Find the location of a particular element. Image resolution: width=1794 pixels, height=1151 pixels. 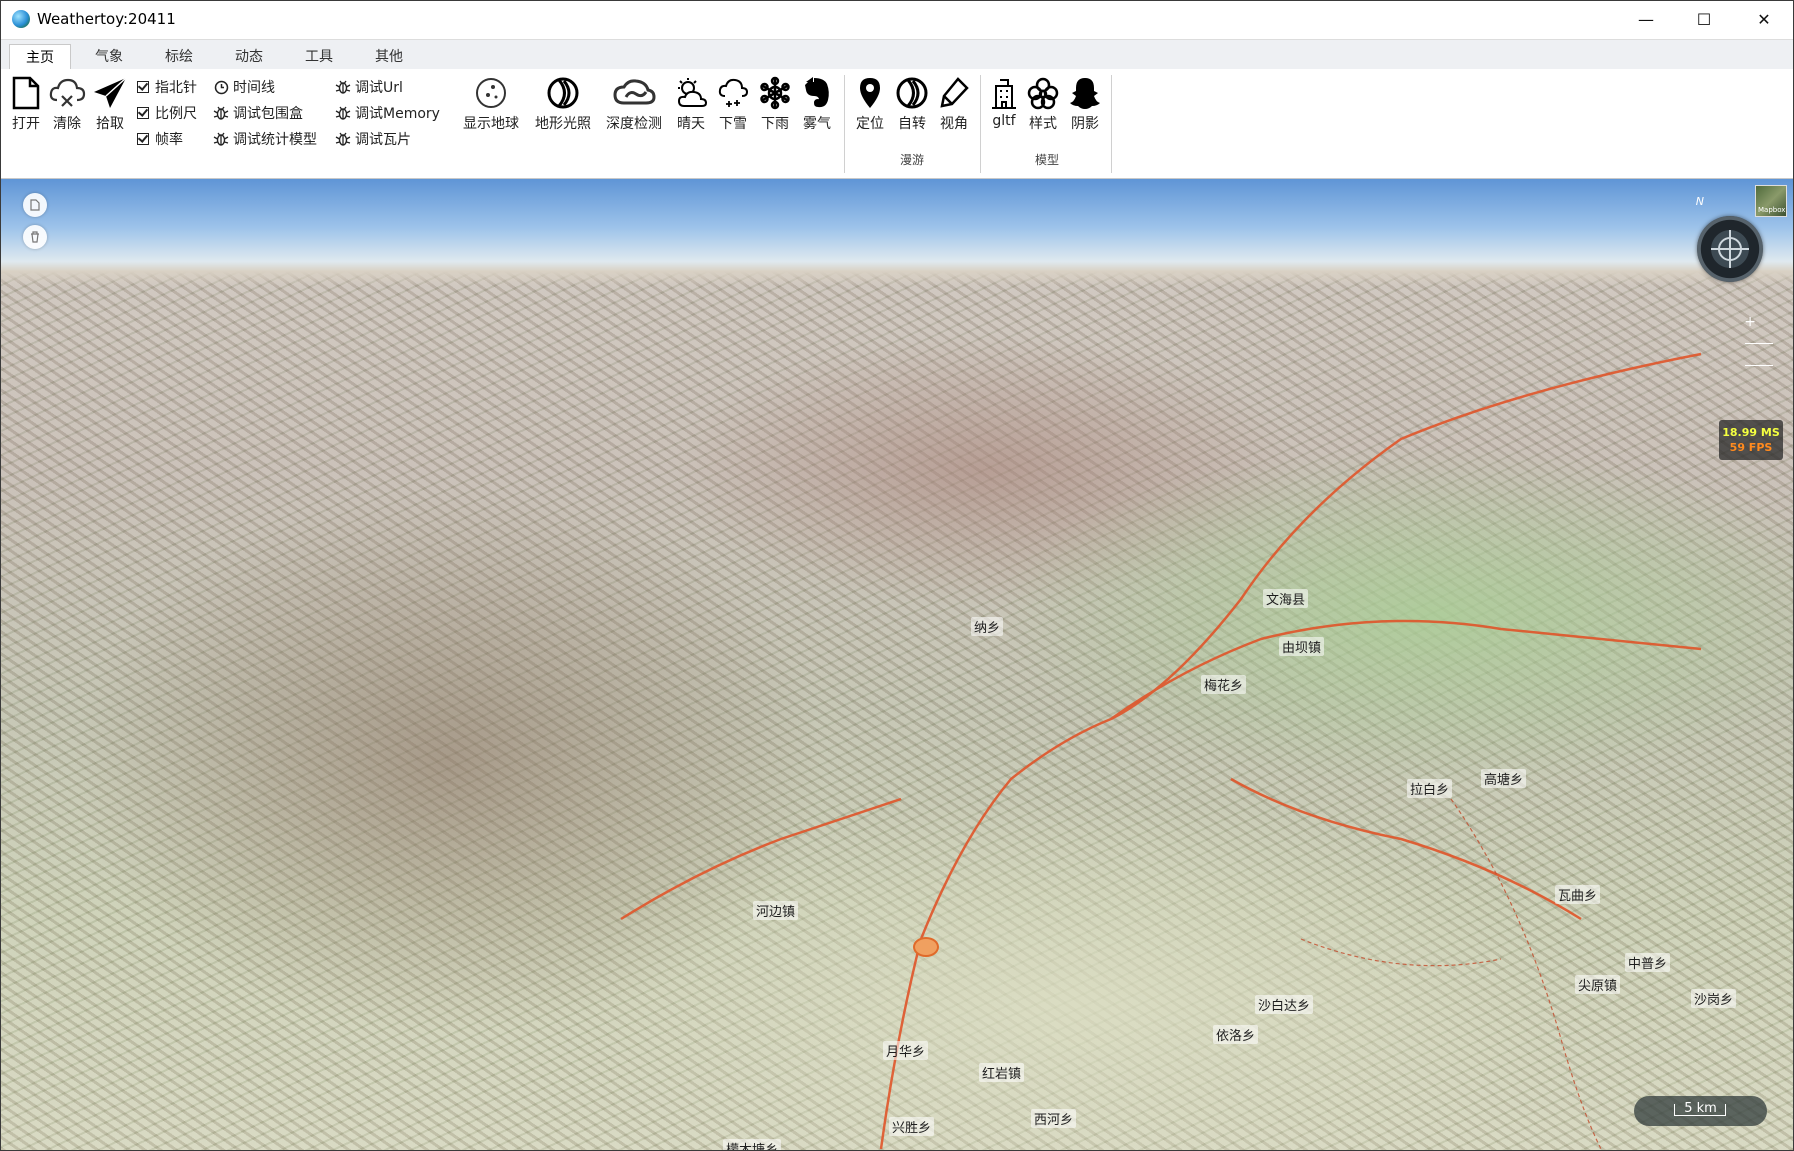

close-button: ✕ is located at coordinates (1764, 19).